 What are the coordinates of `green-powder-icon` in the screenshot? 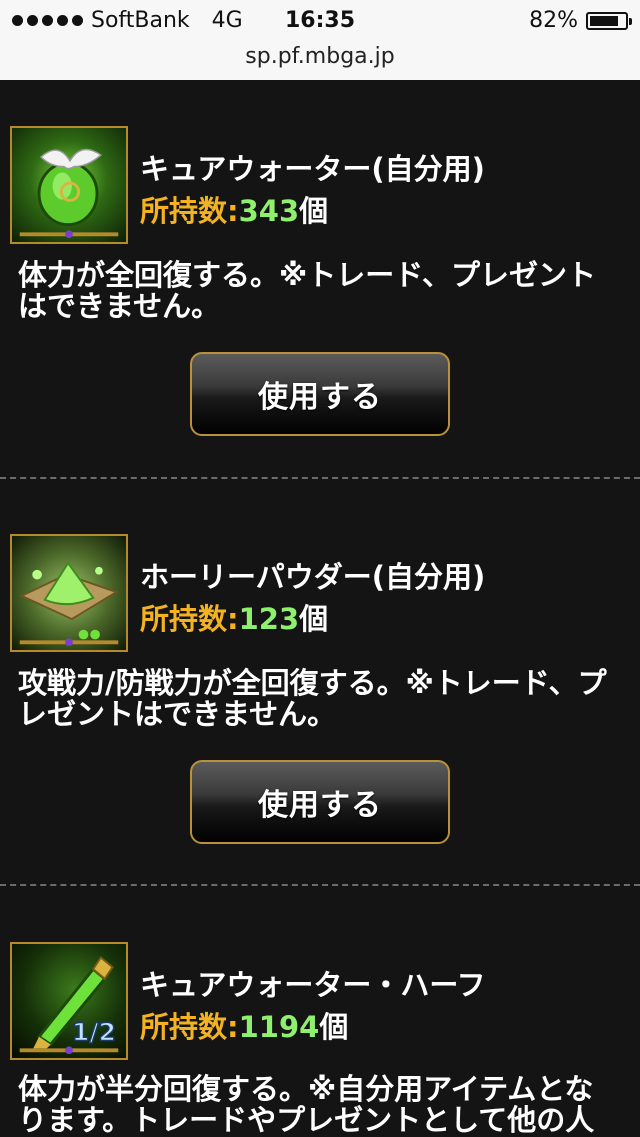 It's located at (69, 593).